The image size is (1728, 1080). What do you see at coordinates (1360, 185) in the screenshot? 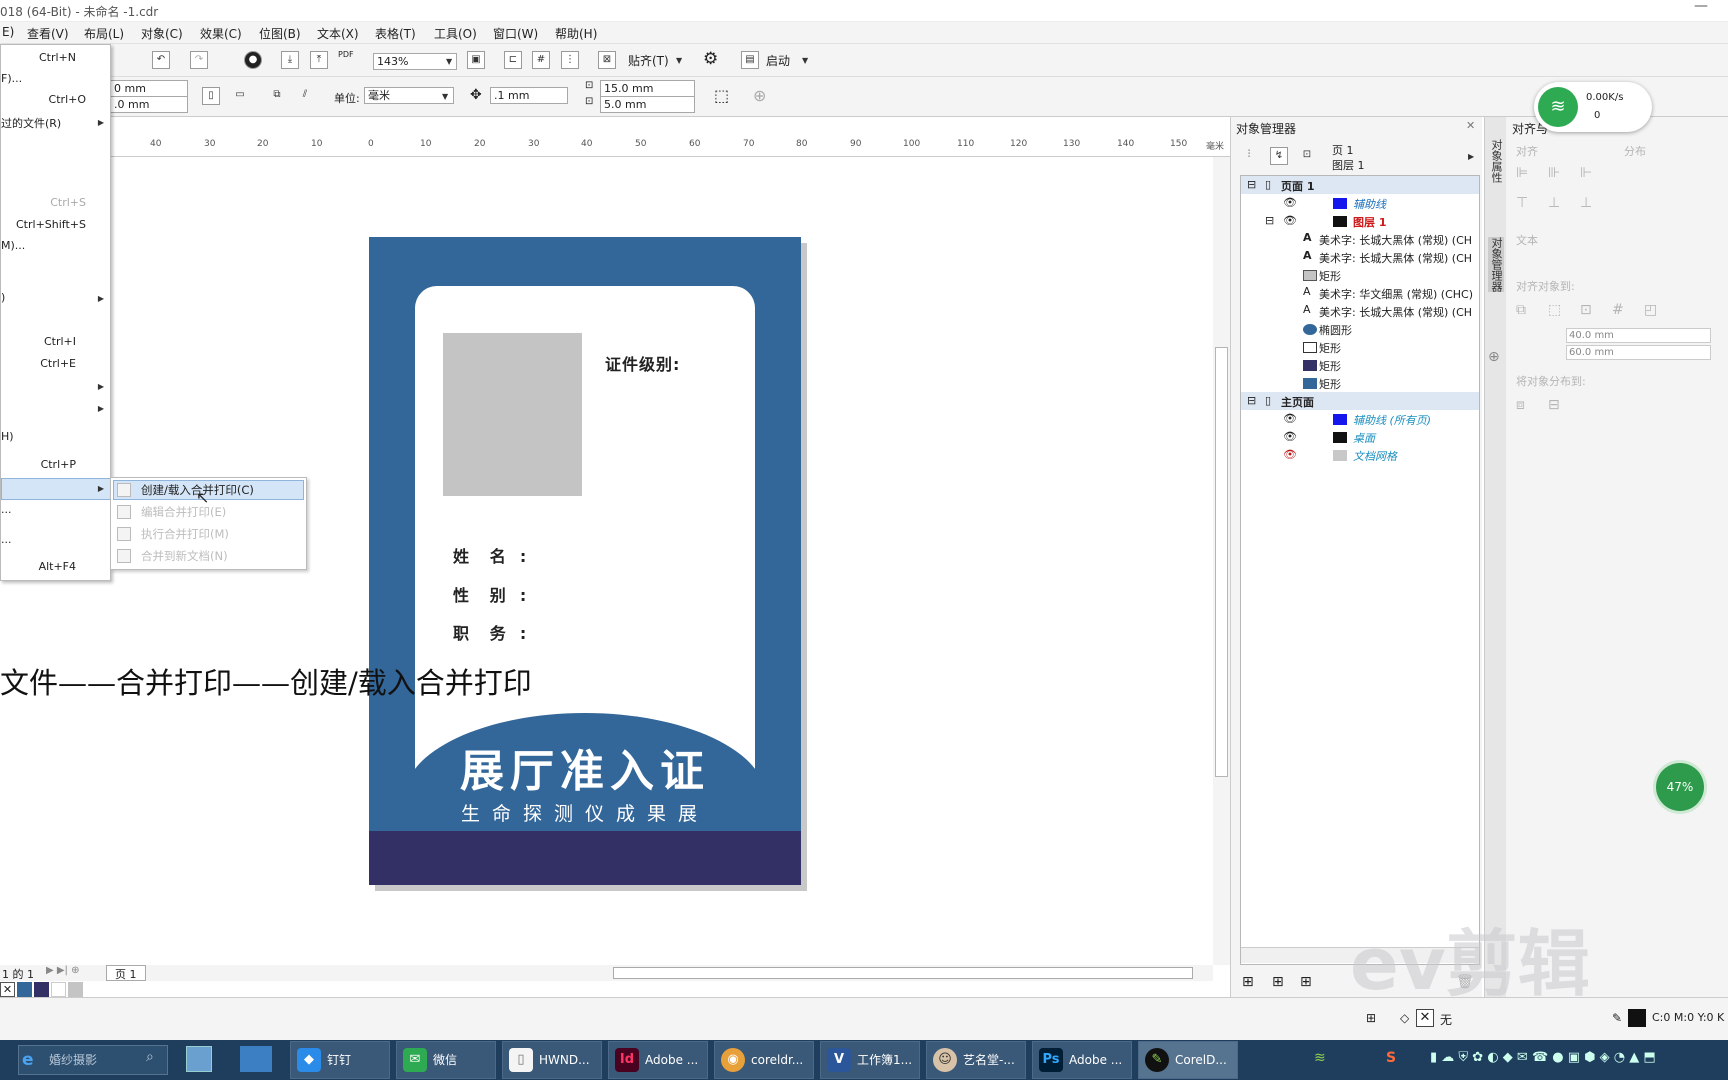
I see `tree-page-1: ⊟ ▯ 页面 1` at bounding box center [1360, 185].